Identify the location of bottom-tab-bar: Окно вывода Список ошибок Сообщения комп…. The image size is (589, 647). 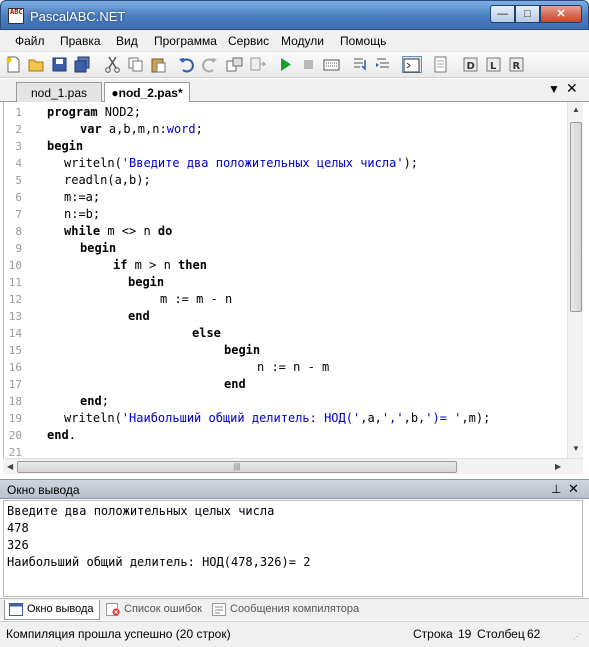
(294, 609).